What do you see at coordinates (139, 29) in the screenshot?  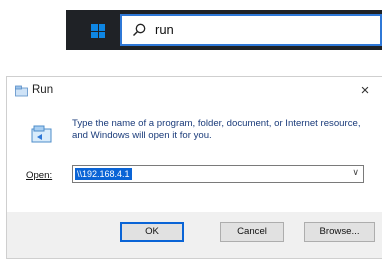 I see `search-icon` at bounding box center [139, 29].